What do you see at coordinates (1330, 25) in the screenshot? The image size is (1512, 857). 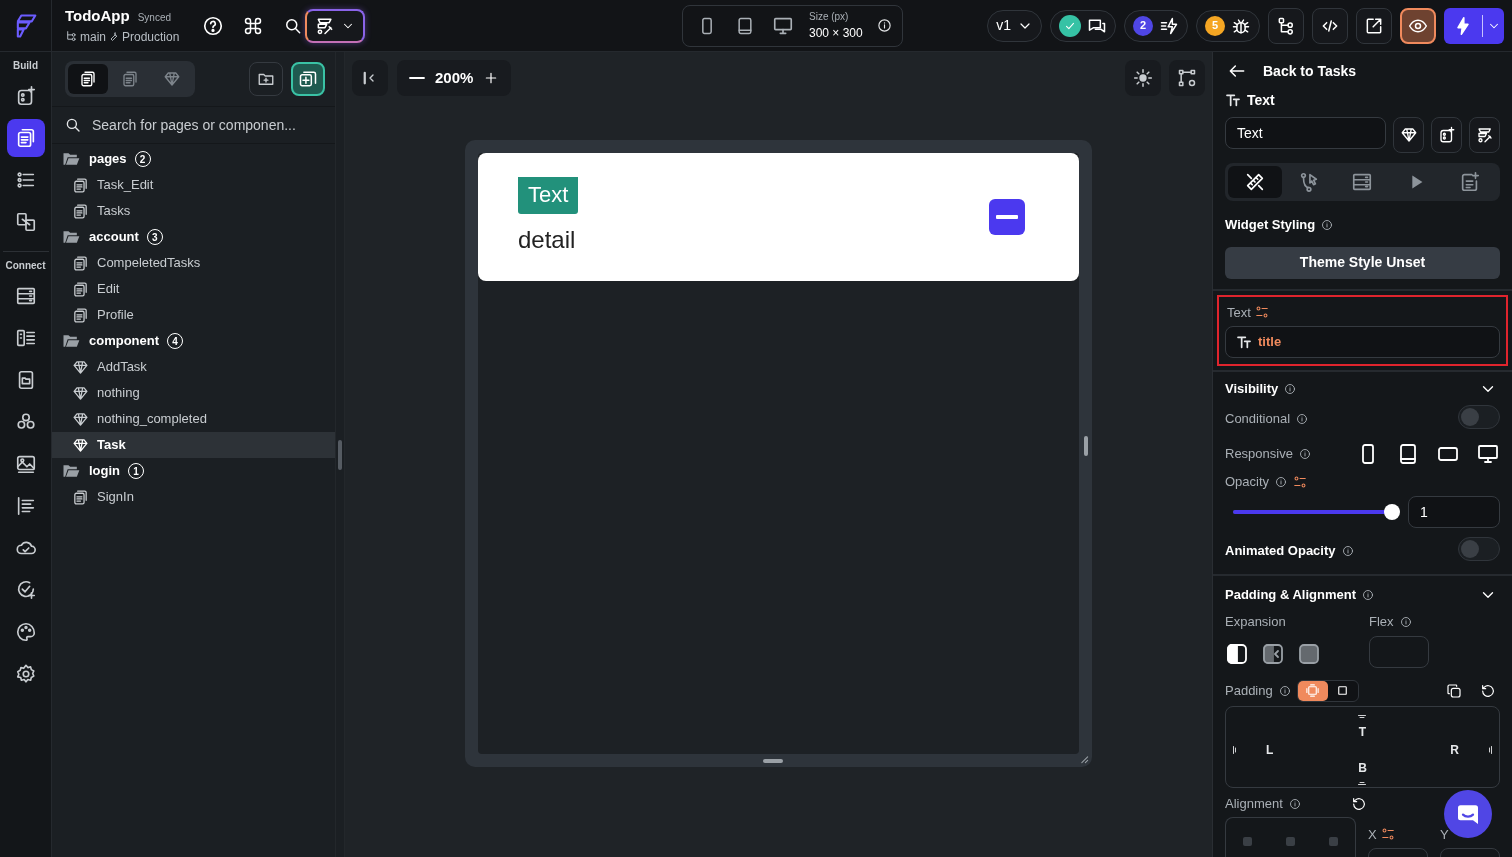 I see `code-button` at bounding box center [1330, 25].